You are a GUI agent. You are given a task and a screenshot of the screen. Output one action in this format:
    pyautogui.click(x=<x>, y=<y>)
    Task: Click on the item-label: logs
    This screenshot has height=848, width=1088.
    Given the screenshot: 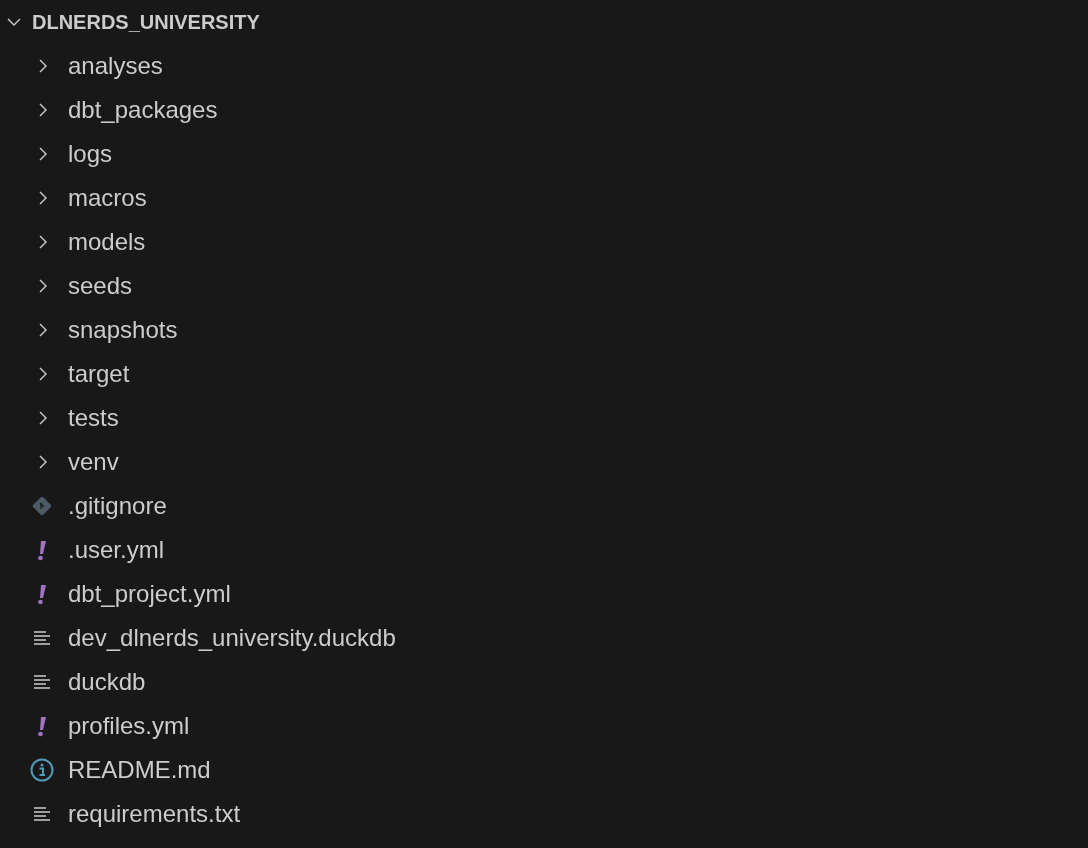 What is the action you would take?
    pyautogui.click(x=90, y=154)
    